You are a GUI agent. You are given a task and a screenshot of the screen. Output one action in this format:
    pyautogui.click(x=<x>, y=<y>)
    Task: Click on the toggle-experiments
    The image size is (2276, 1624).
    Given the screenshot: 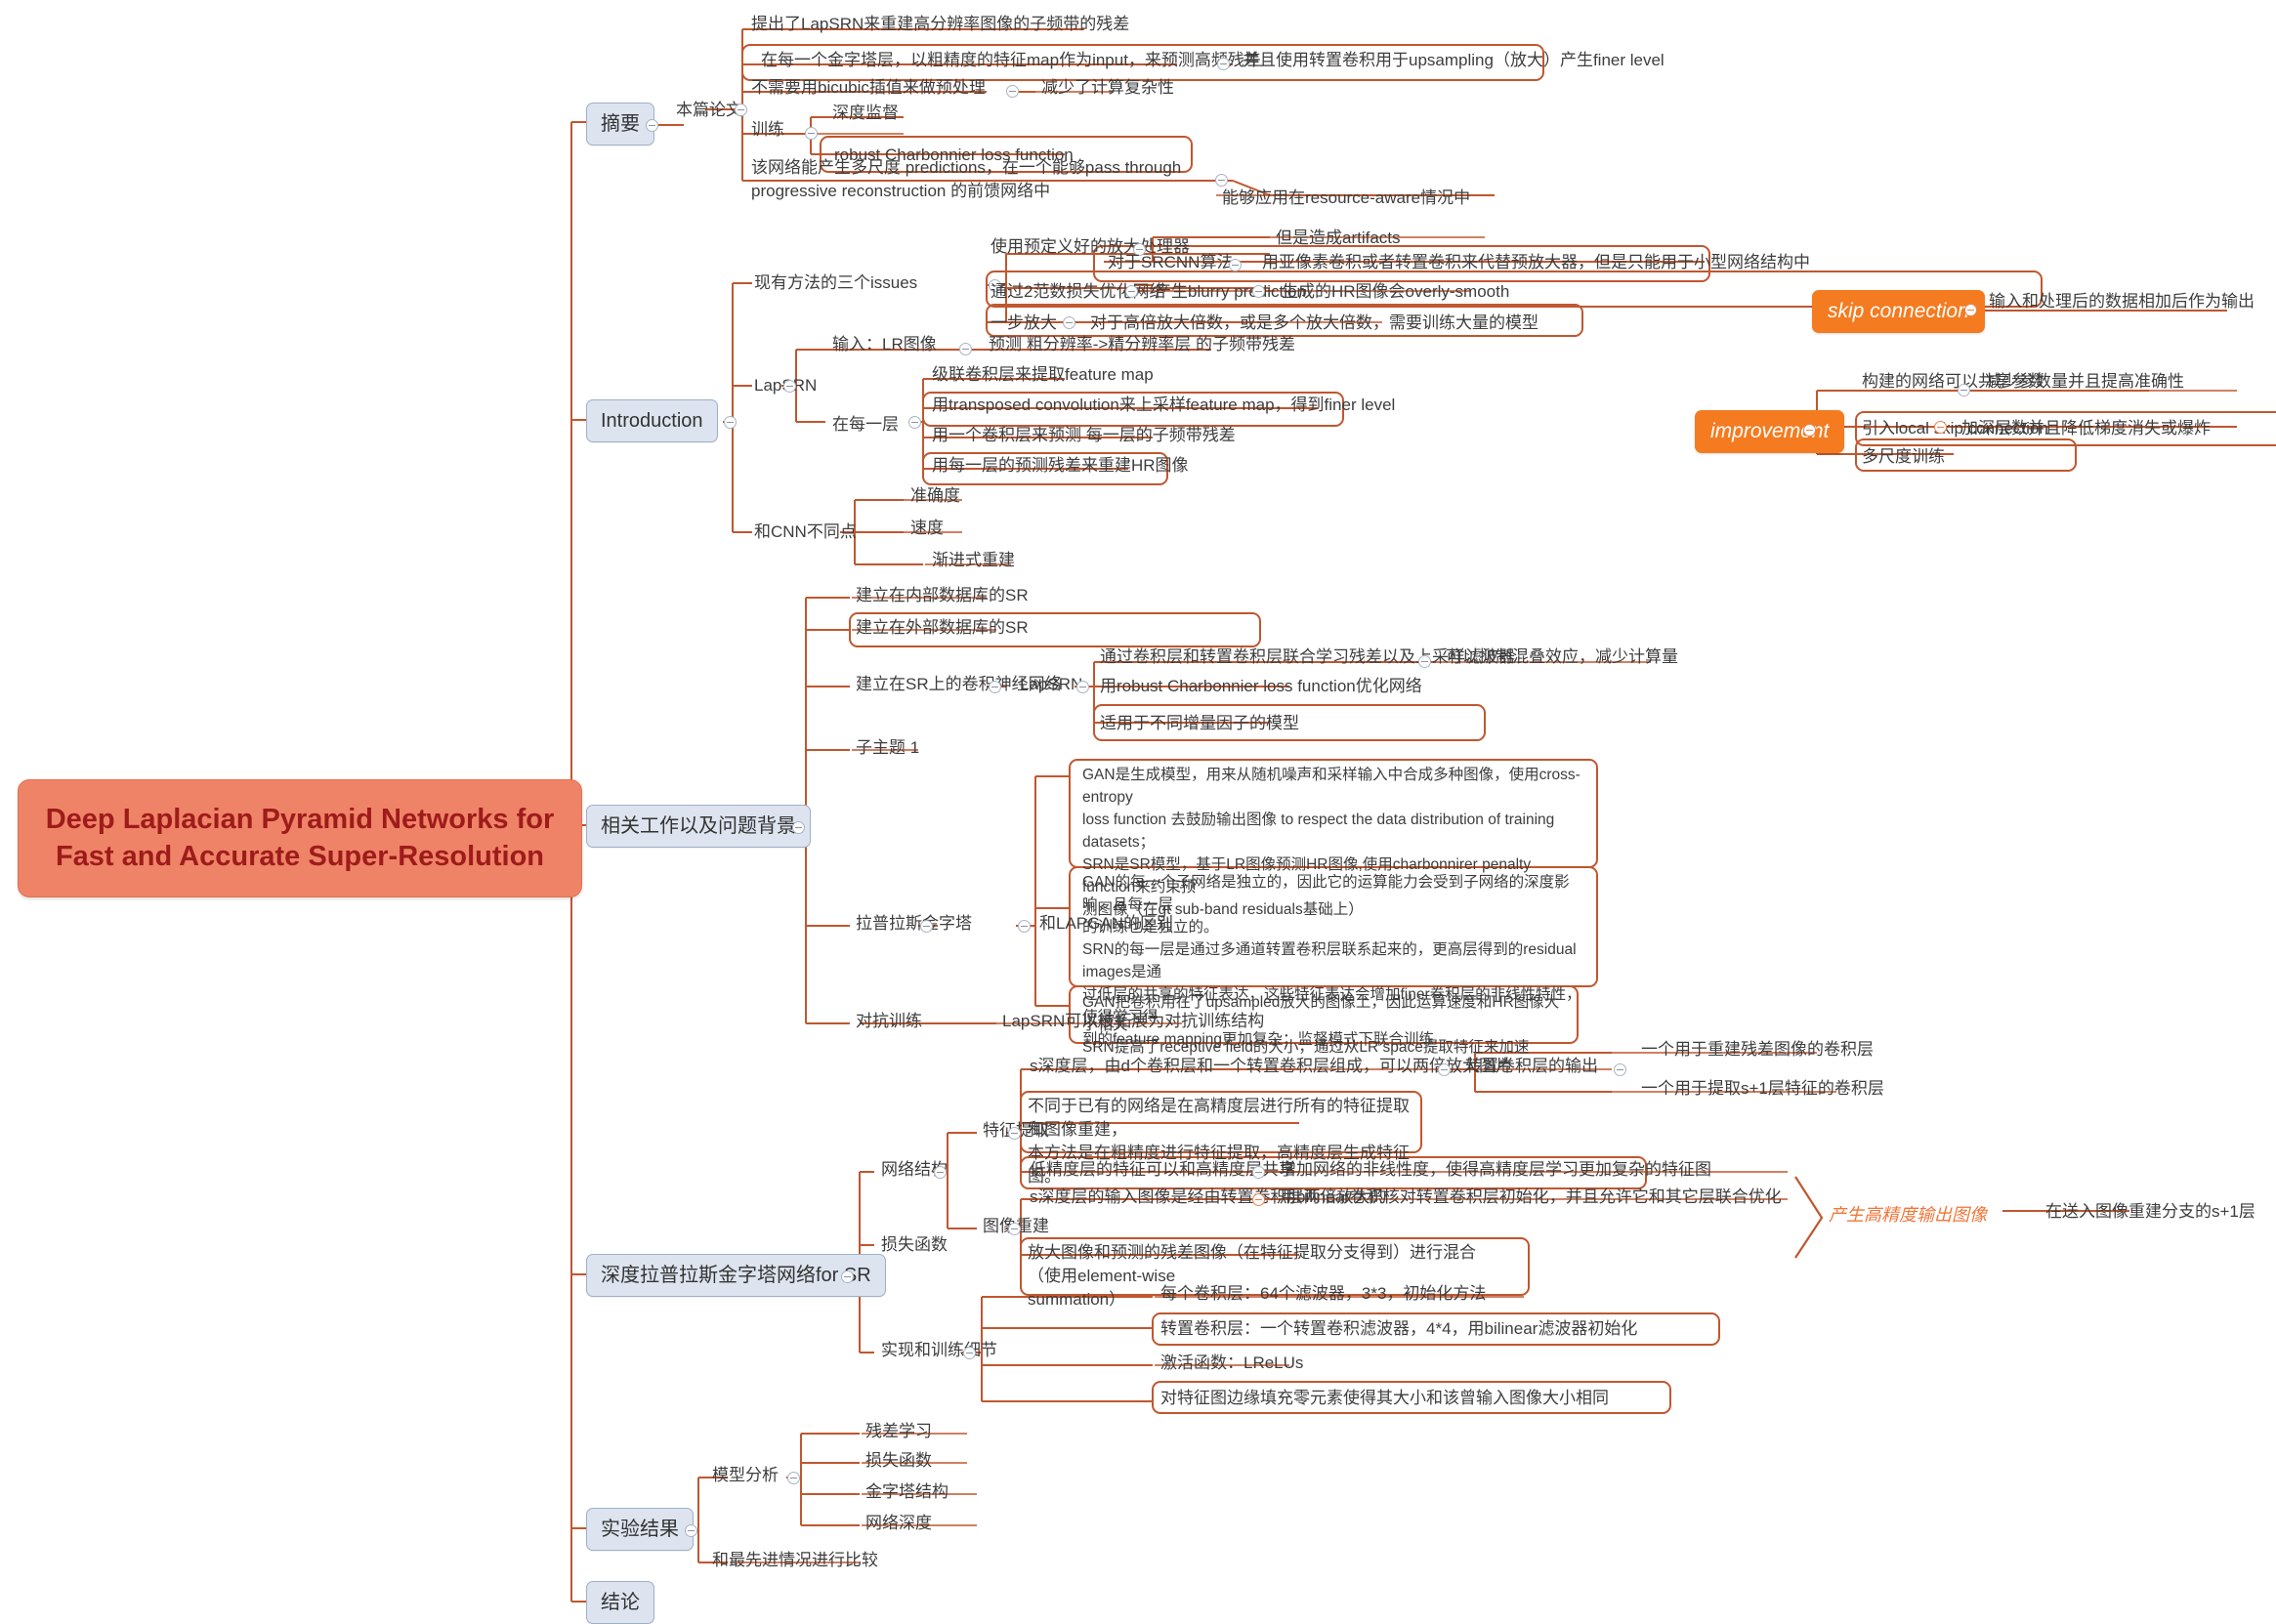 What is the action you would take?
    pyautogui.click(x=691, y=1530)
    